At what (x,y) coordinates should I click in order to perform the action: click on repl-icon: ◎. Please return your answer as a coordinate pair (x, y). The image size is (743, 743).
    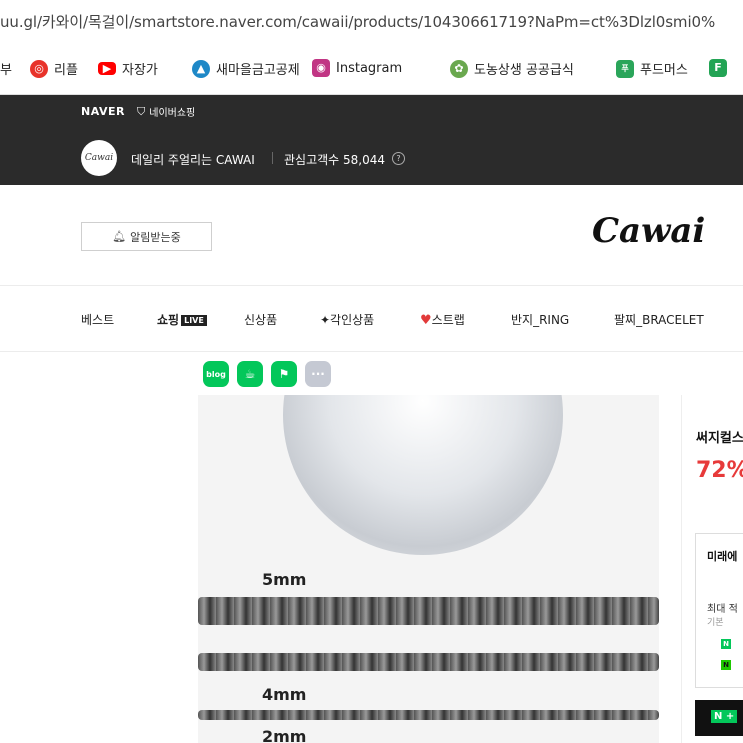
    Looking at the image, I should click on (39, 68).